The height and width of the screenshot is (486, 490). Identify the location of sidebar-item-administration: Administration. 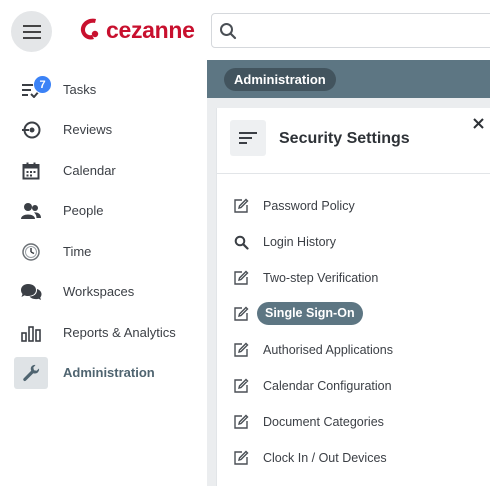
(103, 373).